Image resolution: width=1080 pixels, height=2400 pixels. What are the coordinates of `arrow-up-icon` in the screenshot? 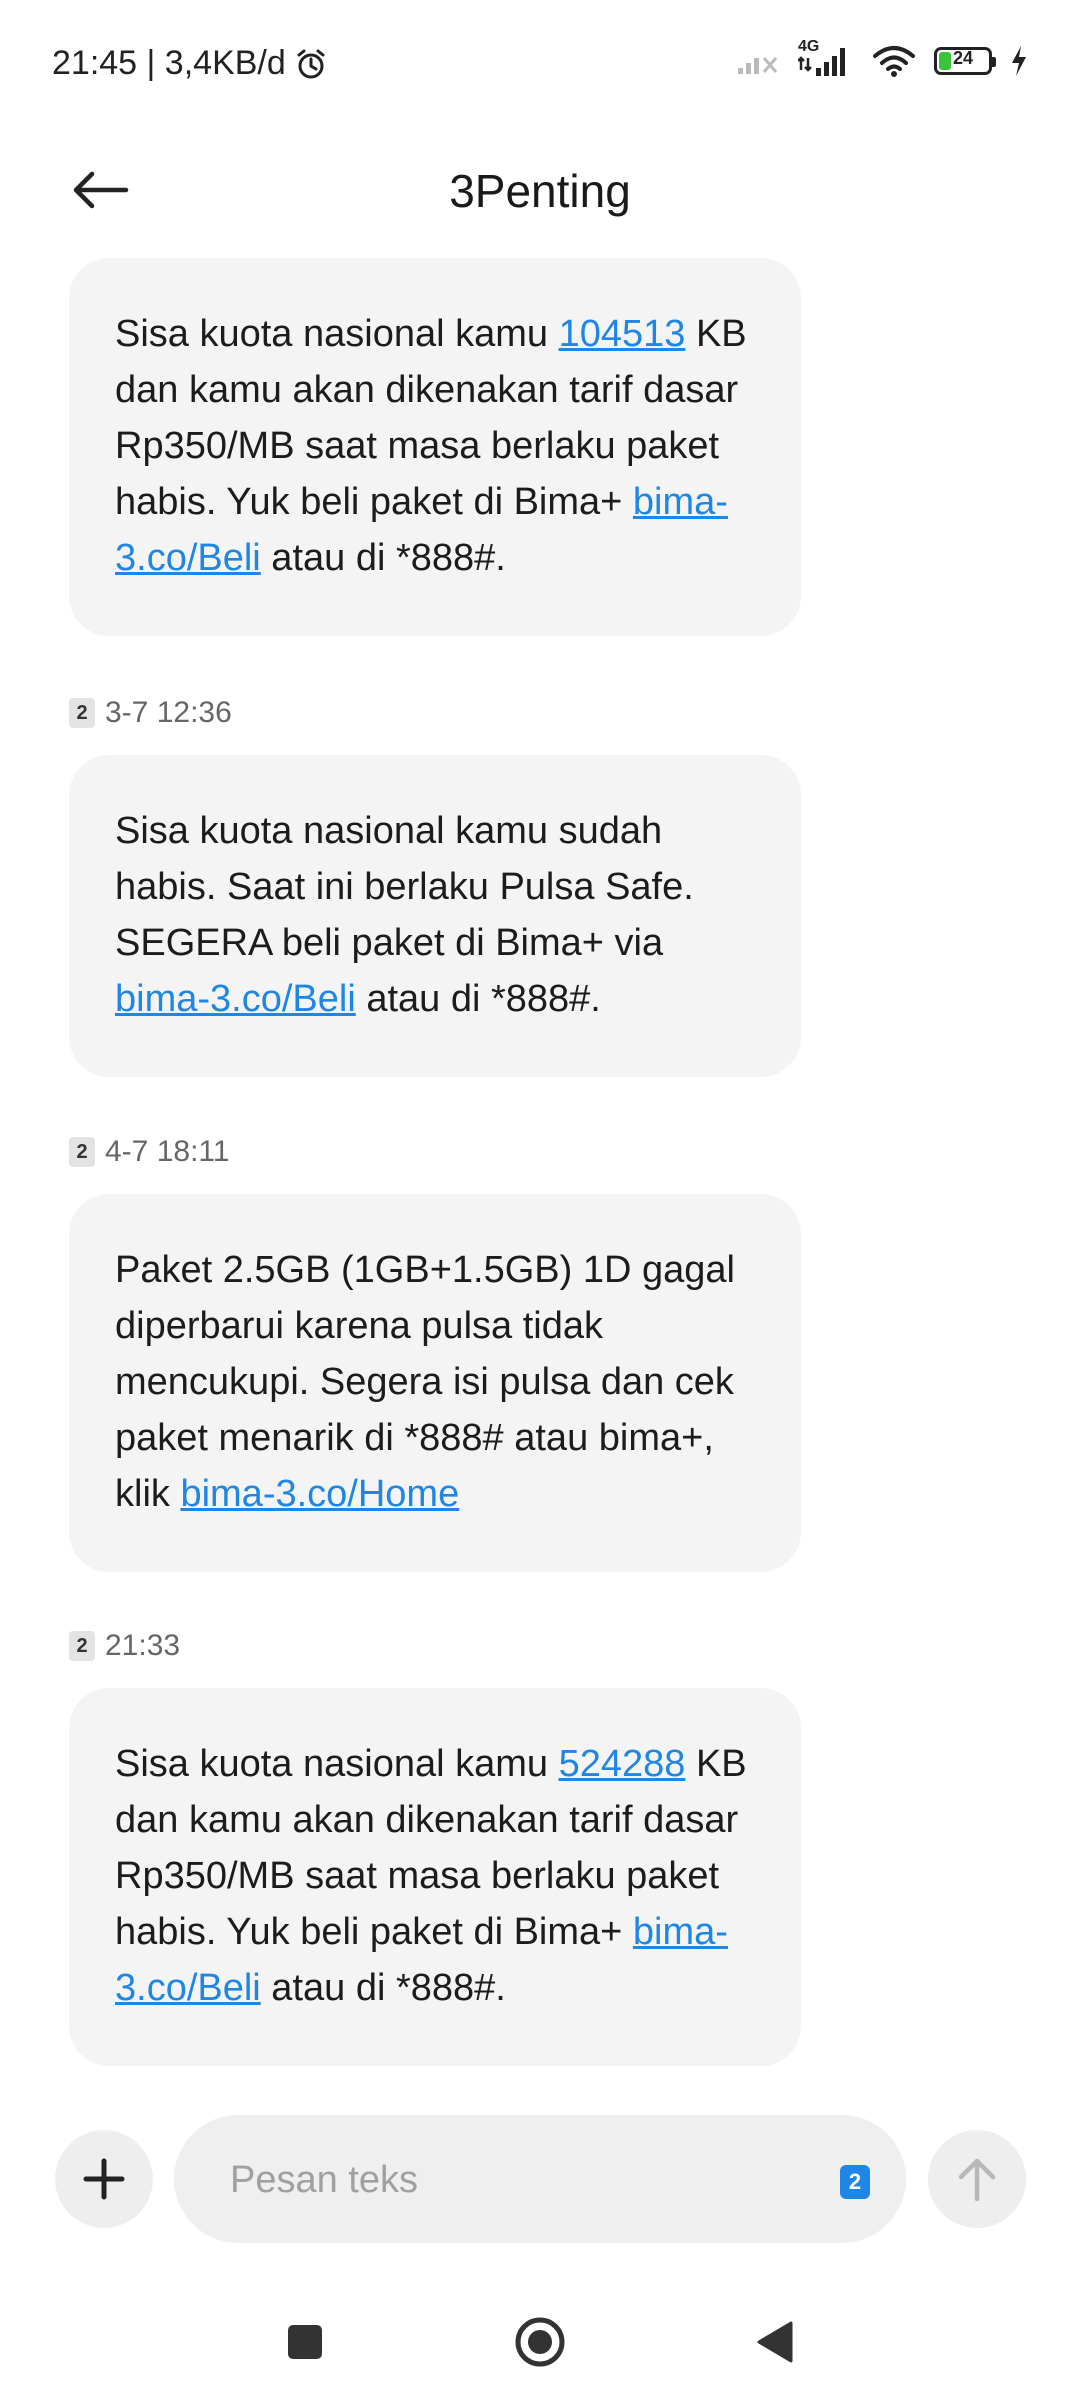 It's located at (977, 2180).